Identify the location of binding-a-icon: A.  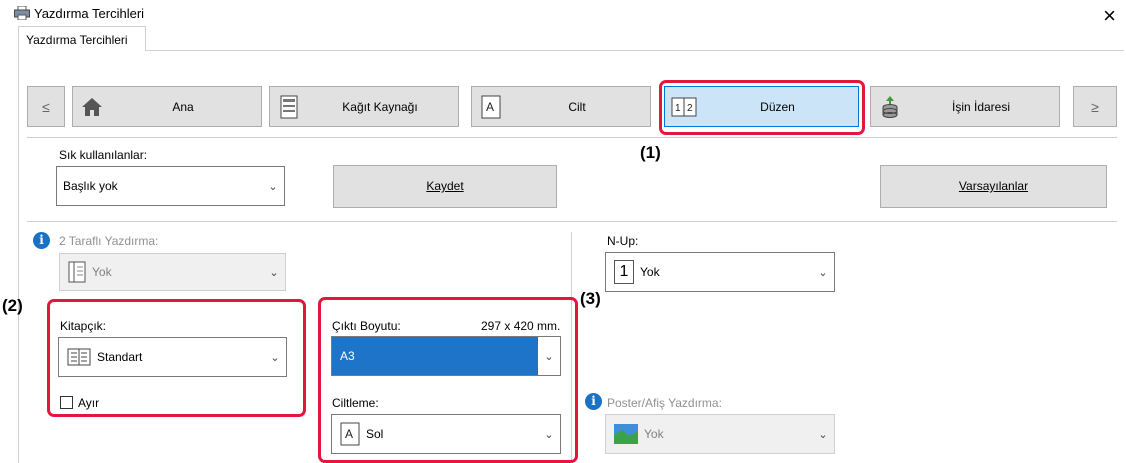
(350, 434).